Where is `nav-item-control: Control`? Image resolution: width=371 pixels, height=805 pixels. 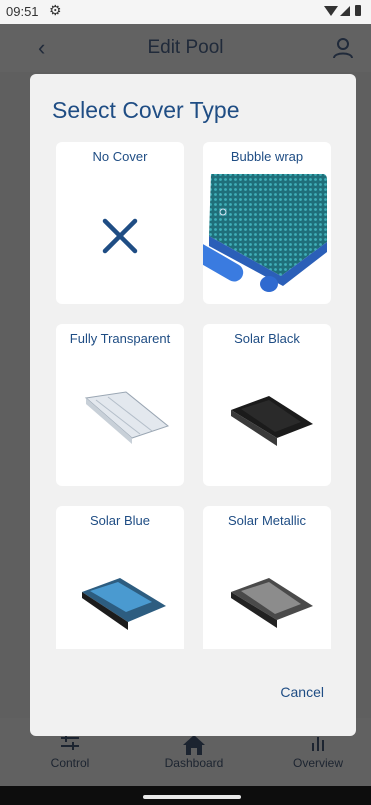
nav-item-control: Control is located at coordinates (70, 752).